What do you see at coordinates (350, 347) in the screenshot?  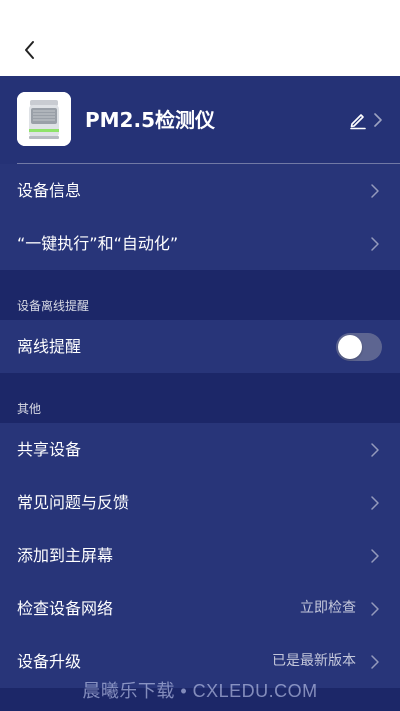 I see `toggle-knob` at bounding box center [350, 347].